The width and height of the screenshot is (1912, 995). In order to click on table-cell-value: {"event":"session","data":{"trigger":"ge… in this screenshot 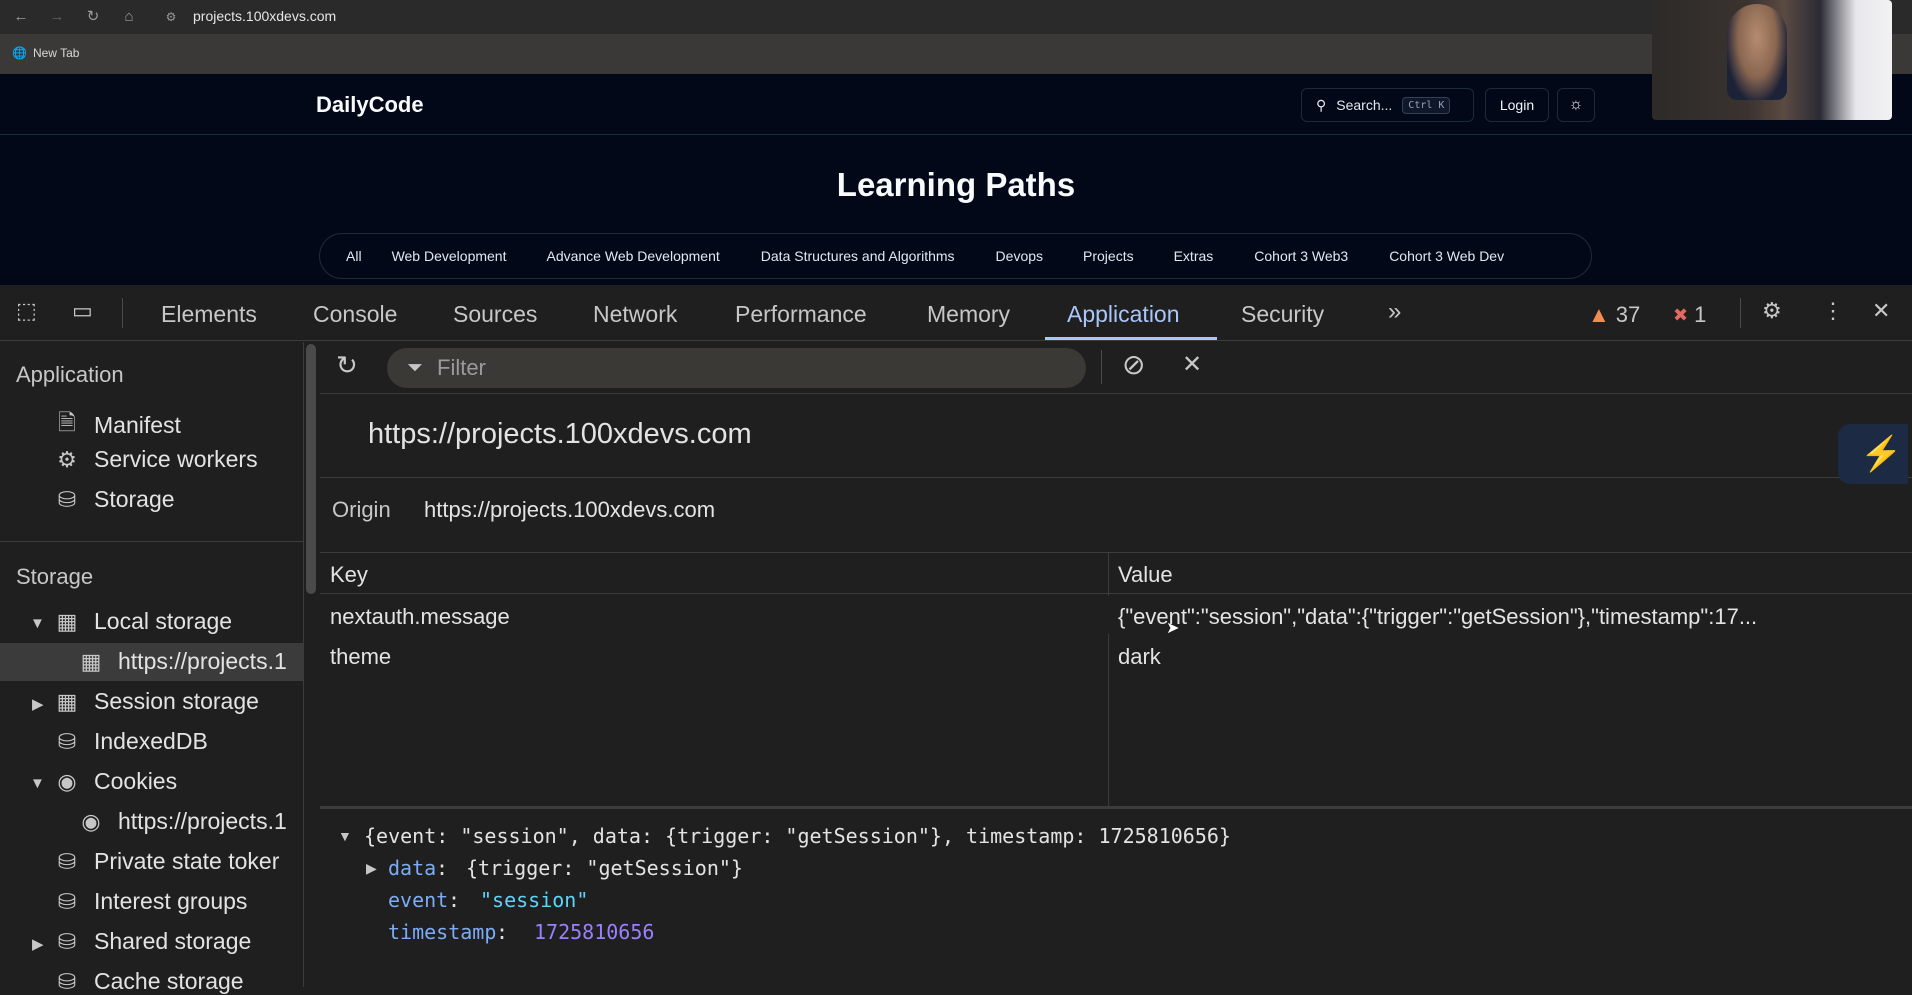, I will do `click(1499, 617)`.